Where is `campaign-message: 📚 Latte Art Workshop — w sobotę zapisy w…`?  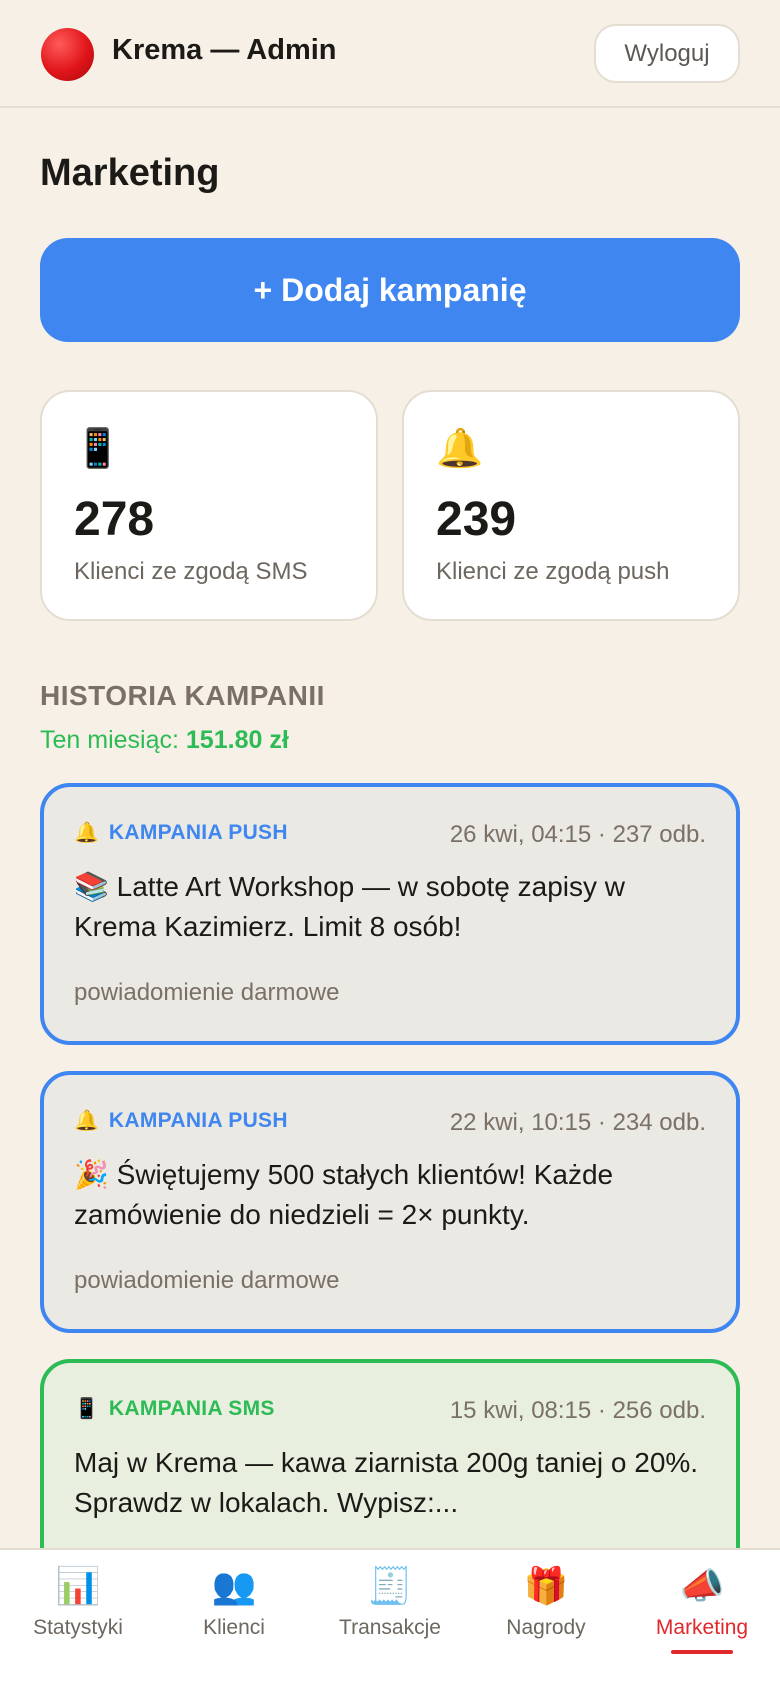 campaign-message: 📚 Latte Art Workshop — w sobotę zapisy w… is located at coordinates (350, 906).